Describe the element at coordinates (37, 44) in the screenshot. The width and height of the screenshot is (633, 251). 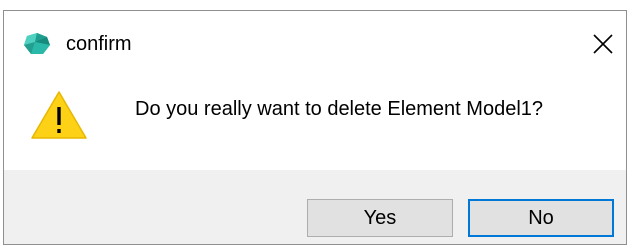
I see `teal-gem-icon` at that location.